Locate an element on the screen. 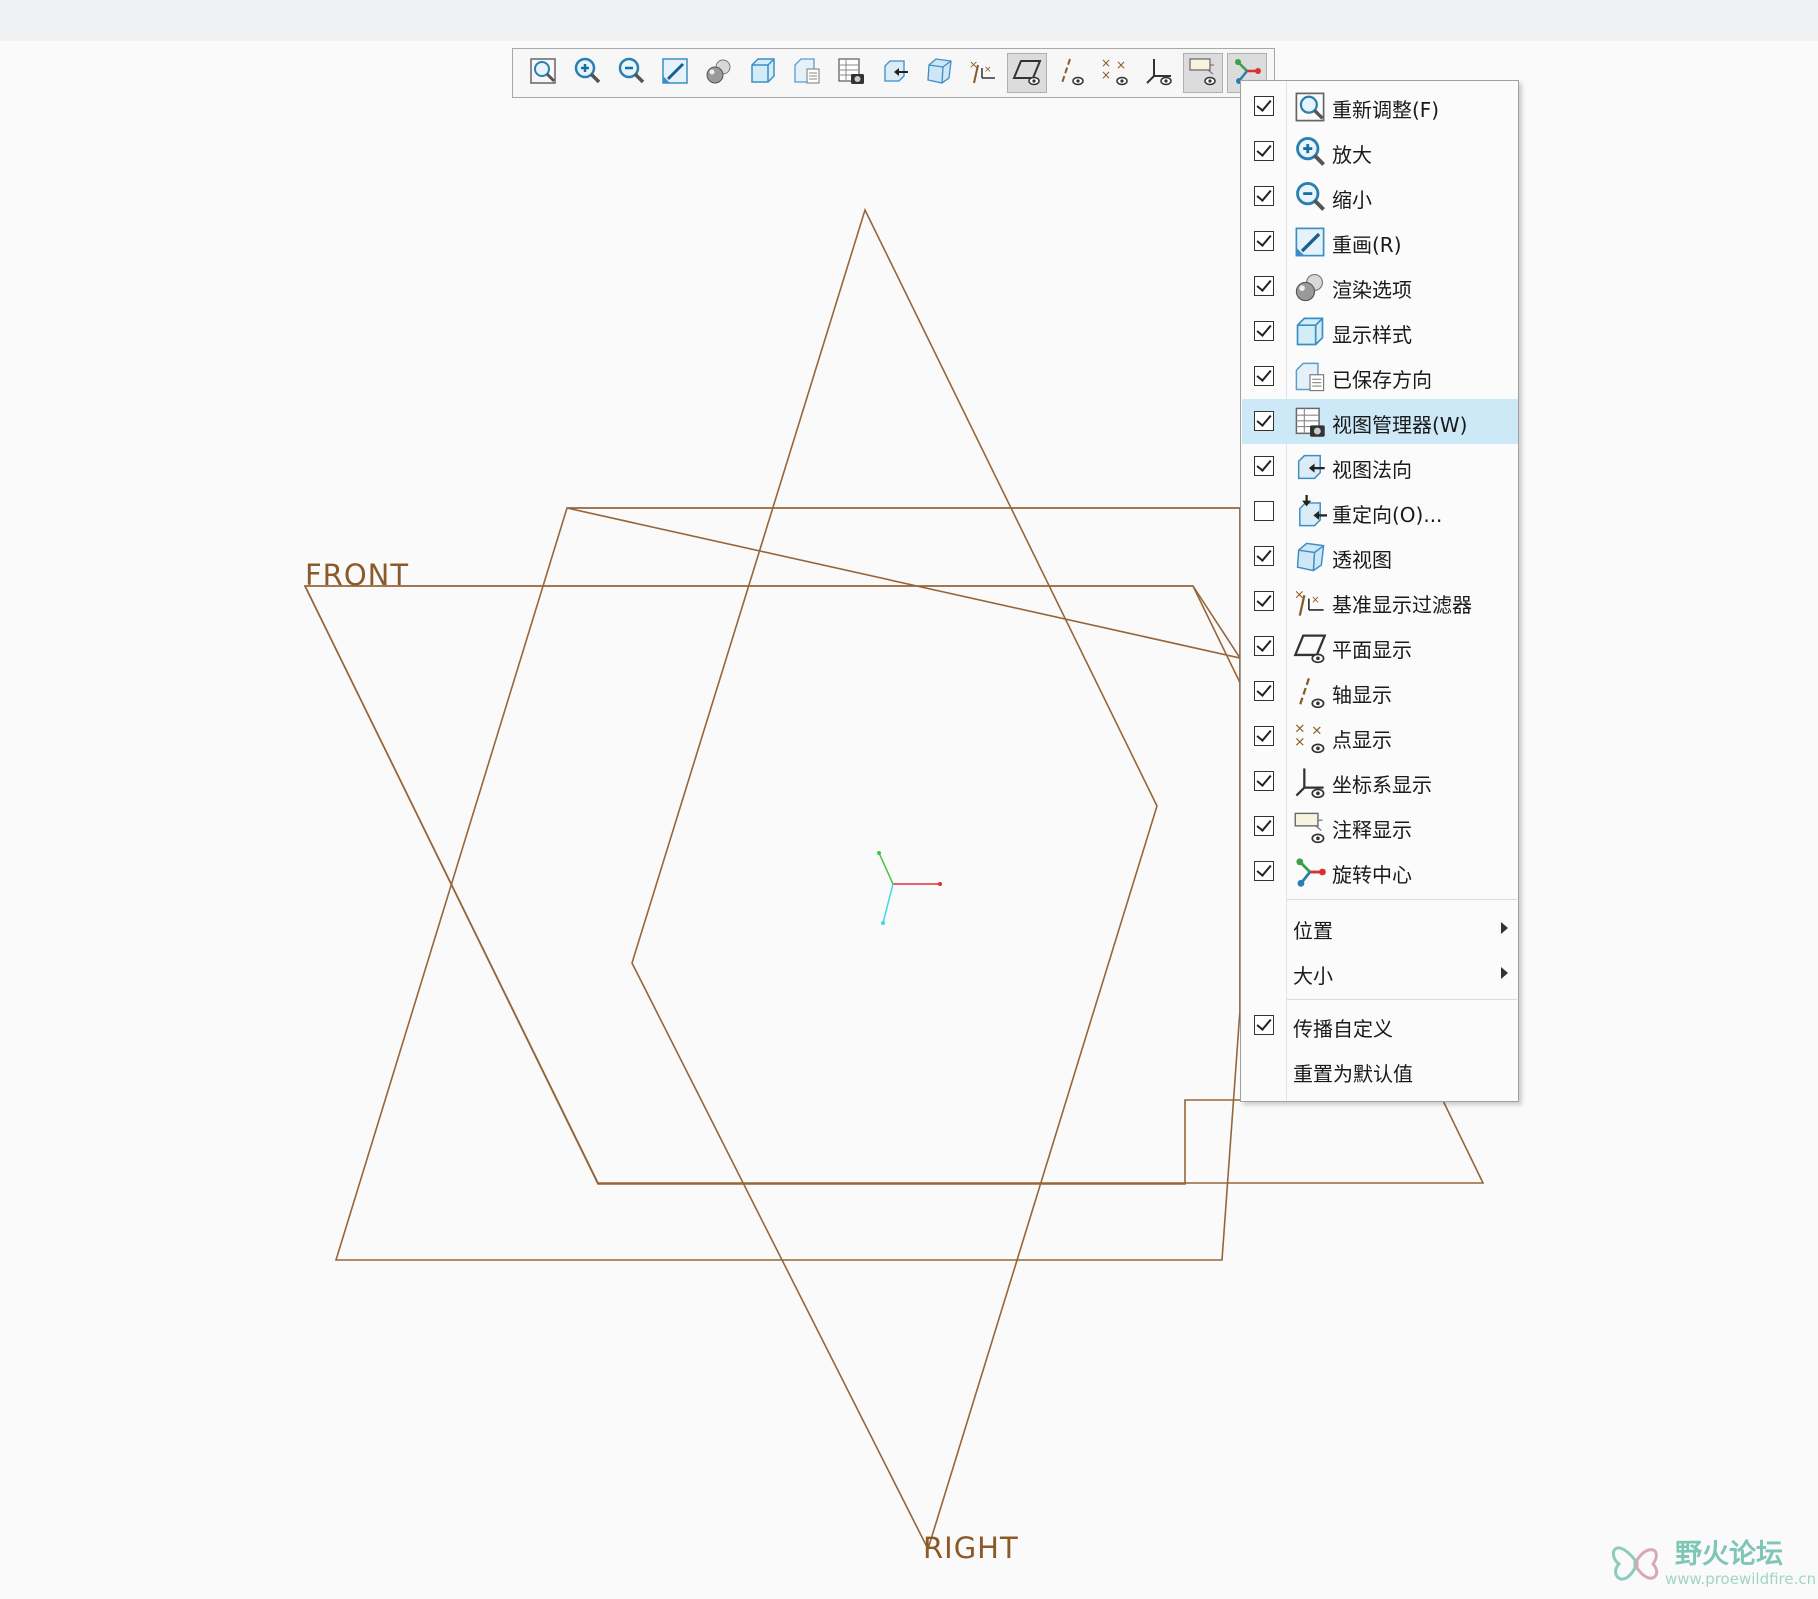 This screenshot has width=1818, height=1599. toolbar-button-annotation-display is located at coordinates (1203, 73).